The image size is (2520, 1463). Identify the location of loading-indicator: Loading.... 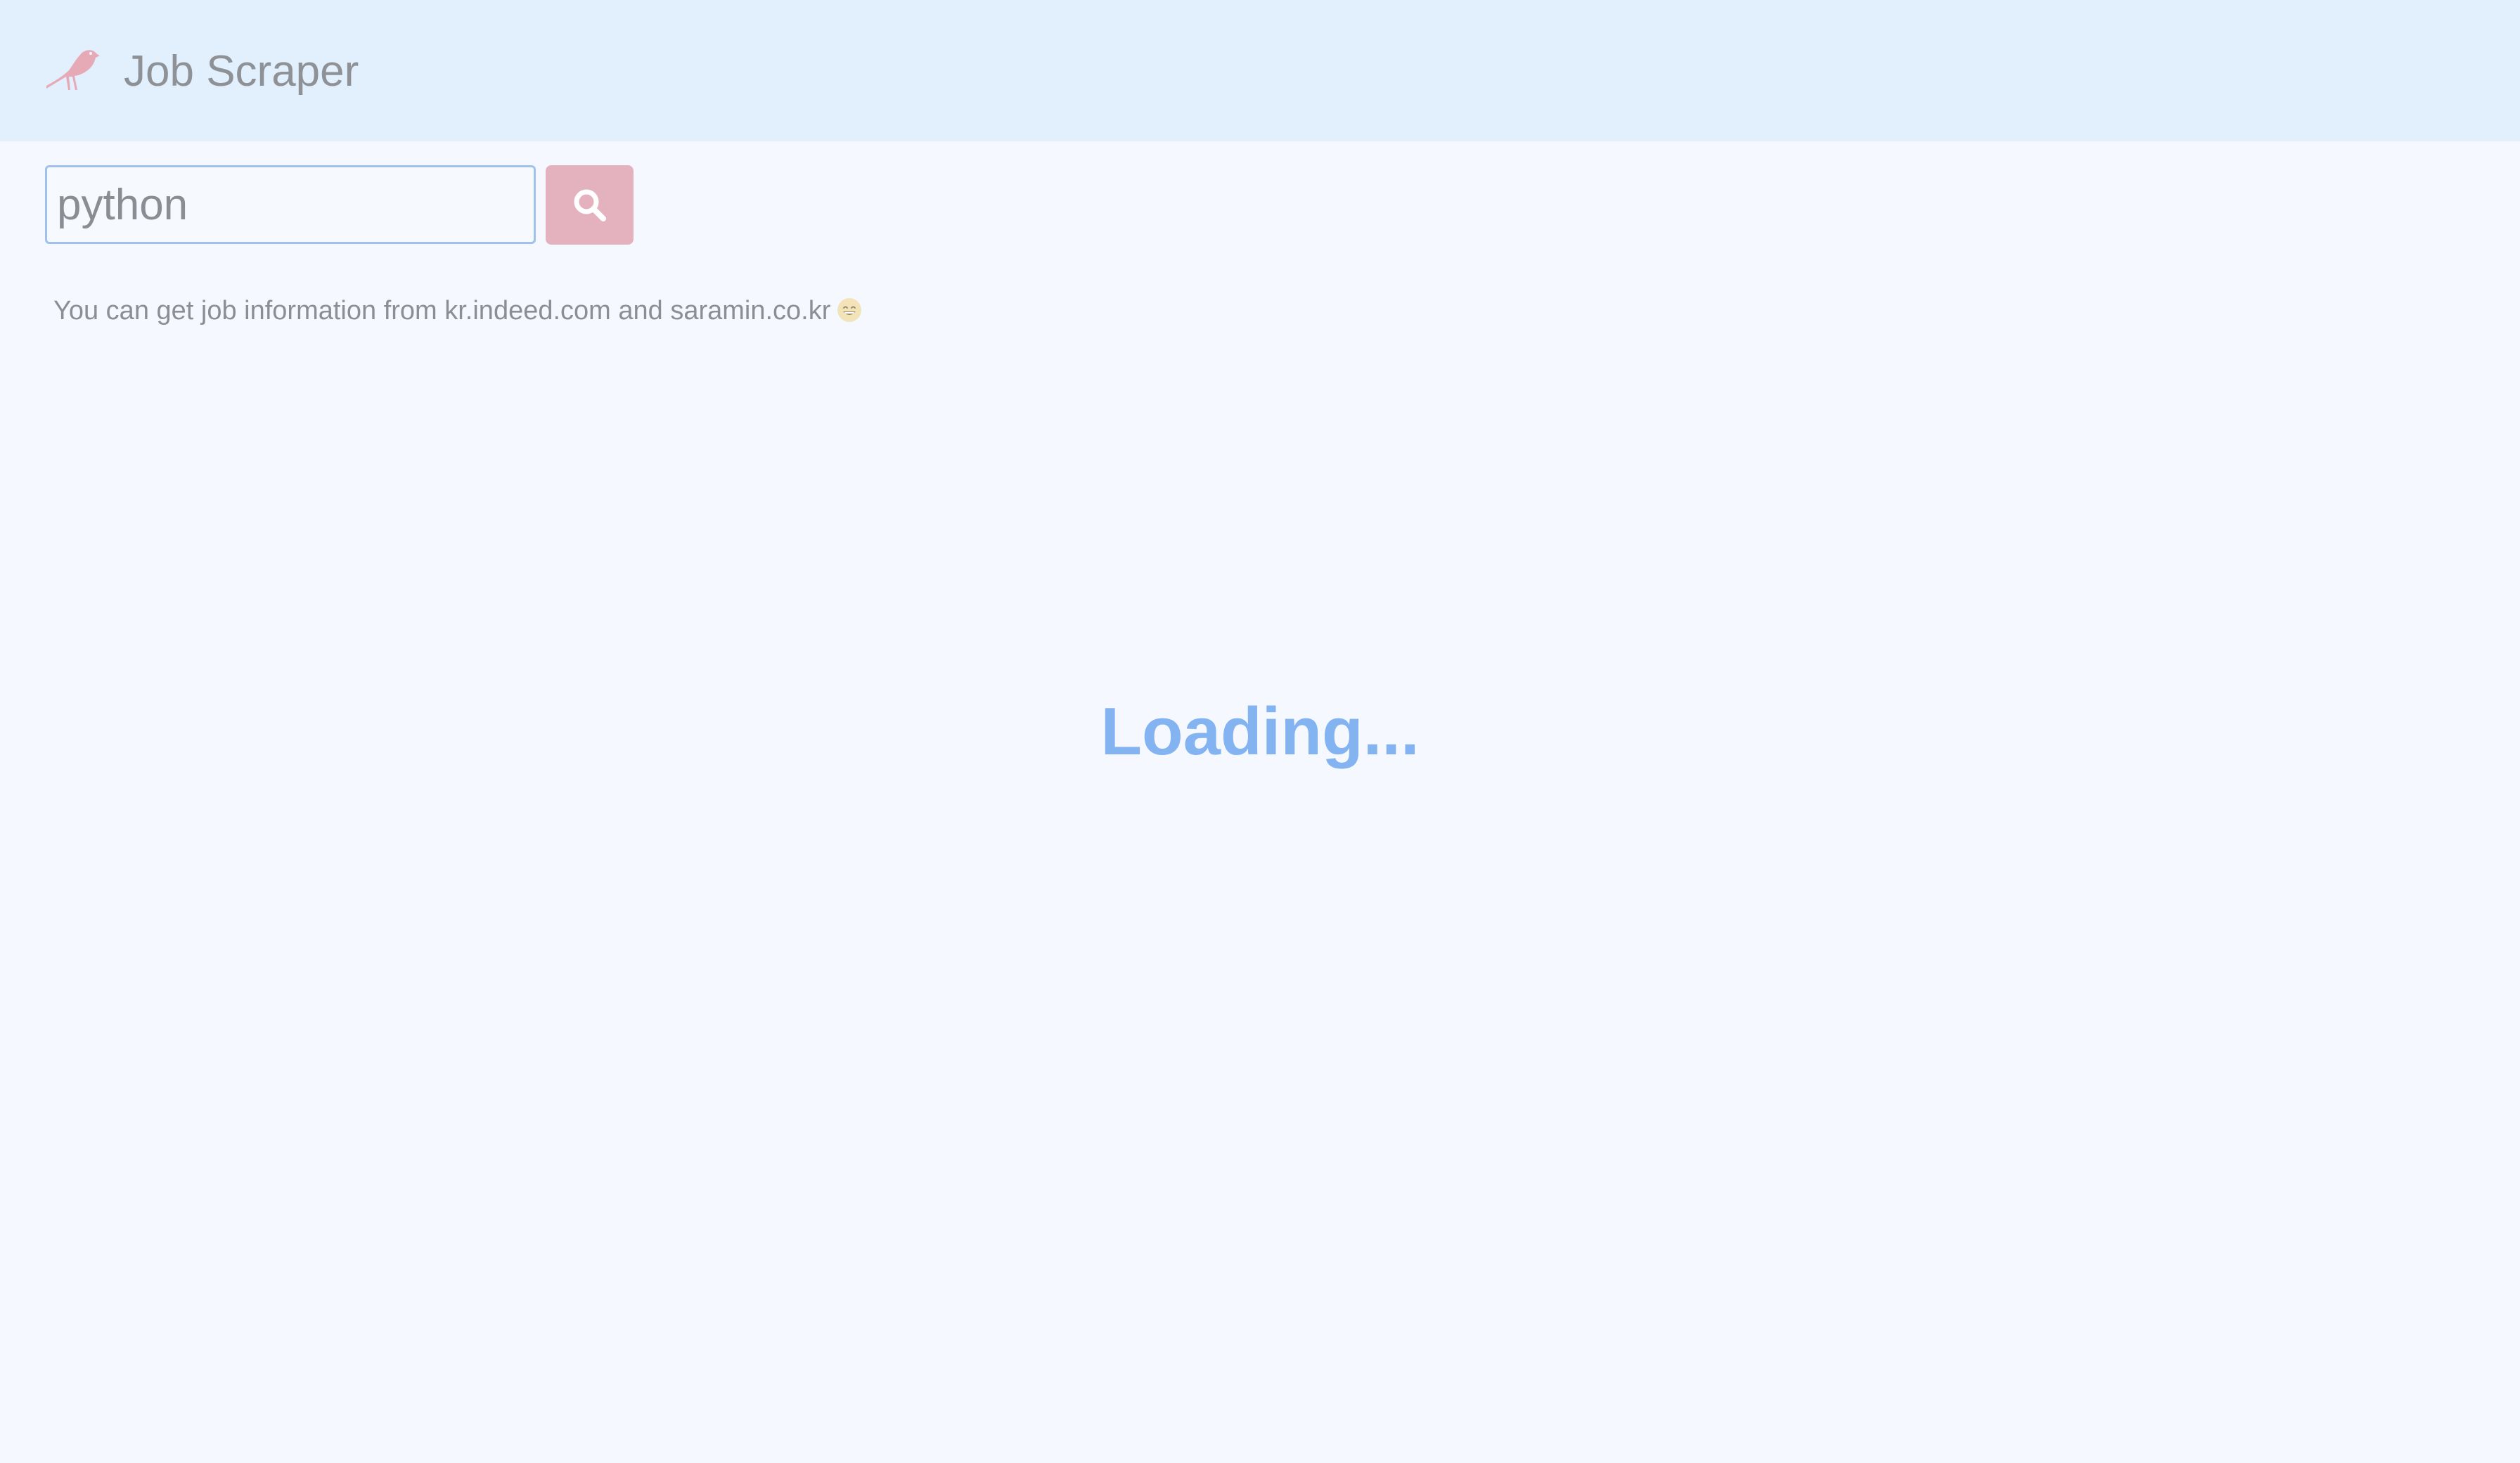
(1260, 731).